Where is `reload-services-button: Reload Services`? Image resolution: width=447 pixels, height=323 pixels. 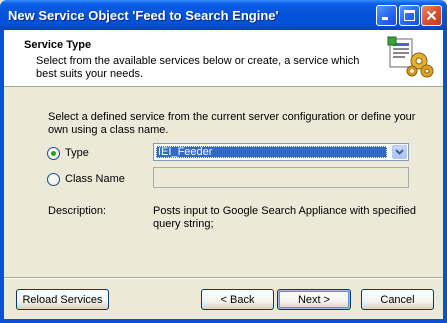
reload-services-button: Reload Services is located at coordinates (62, 299).